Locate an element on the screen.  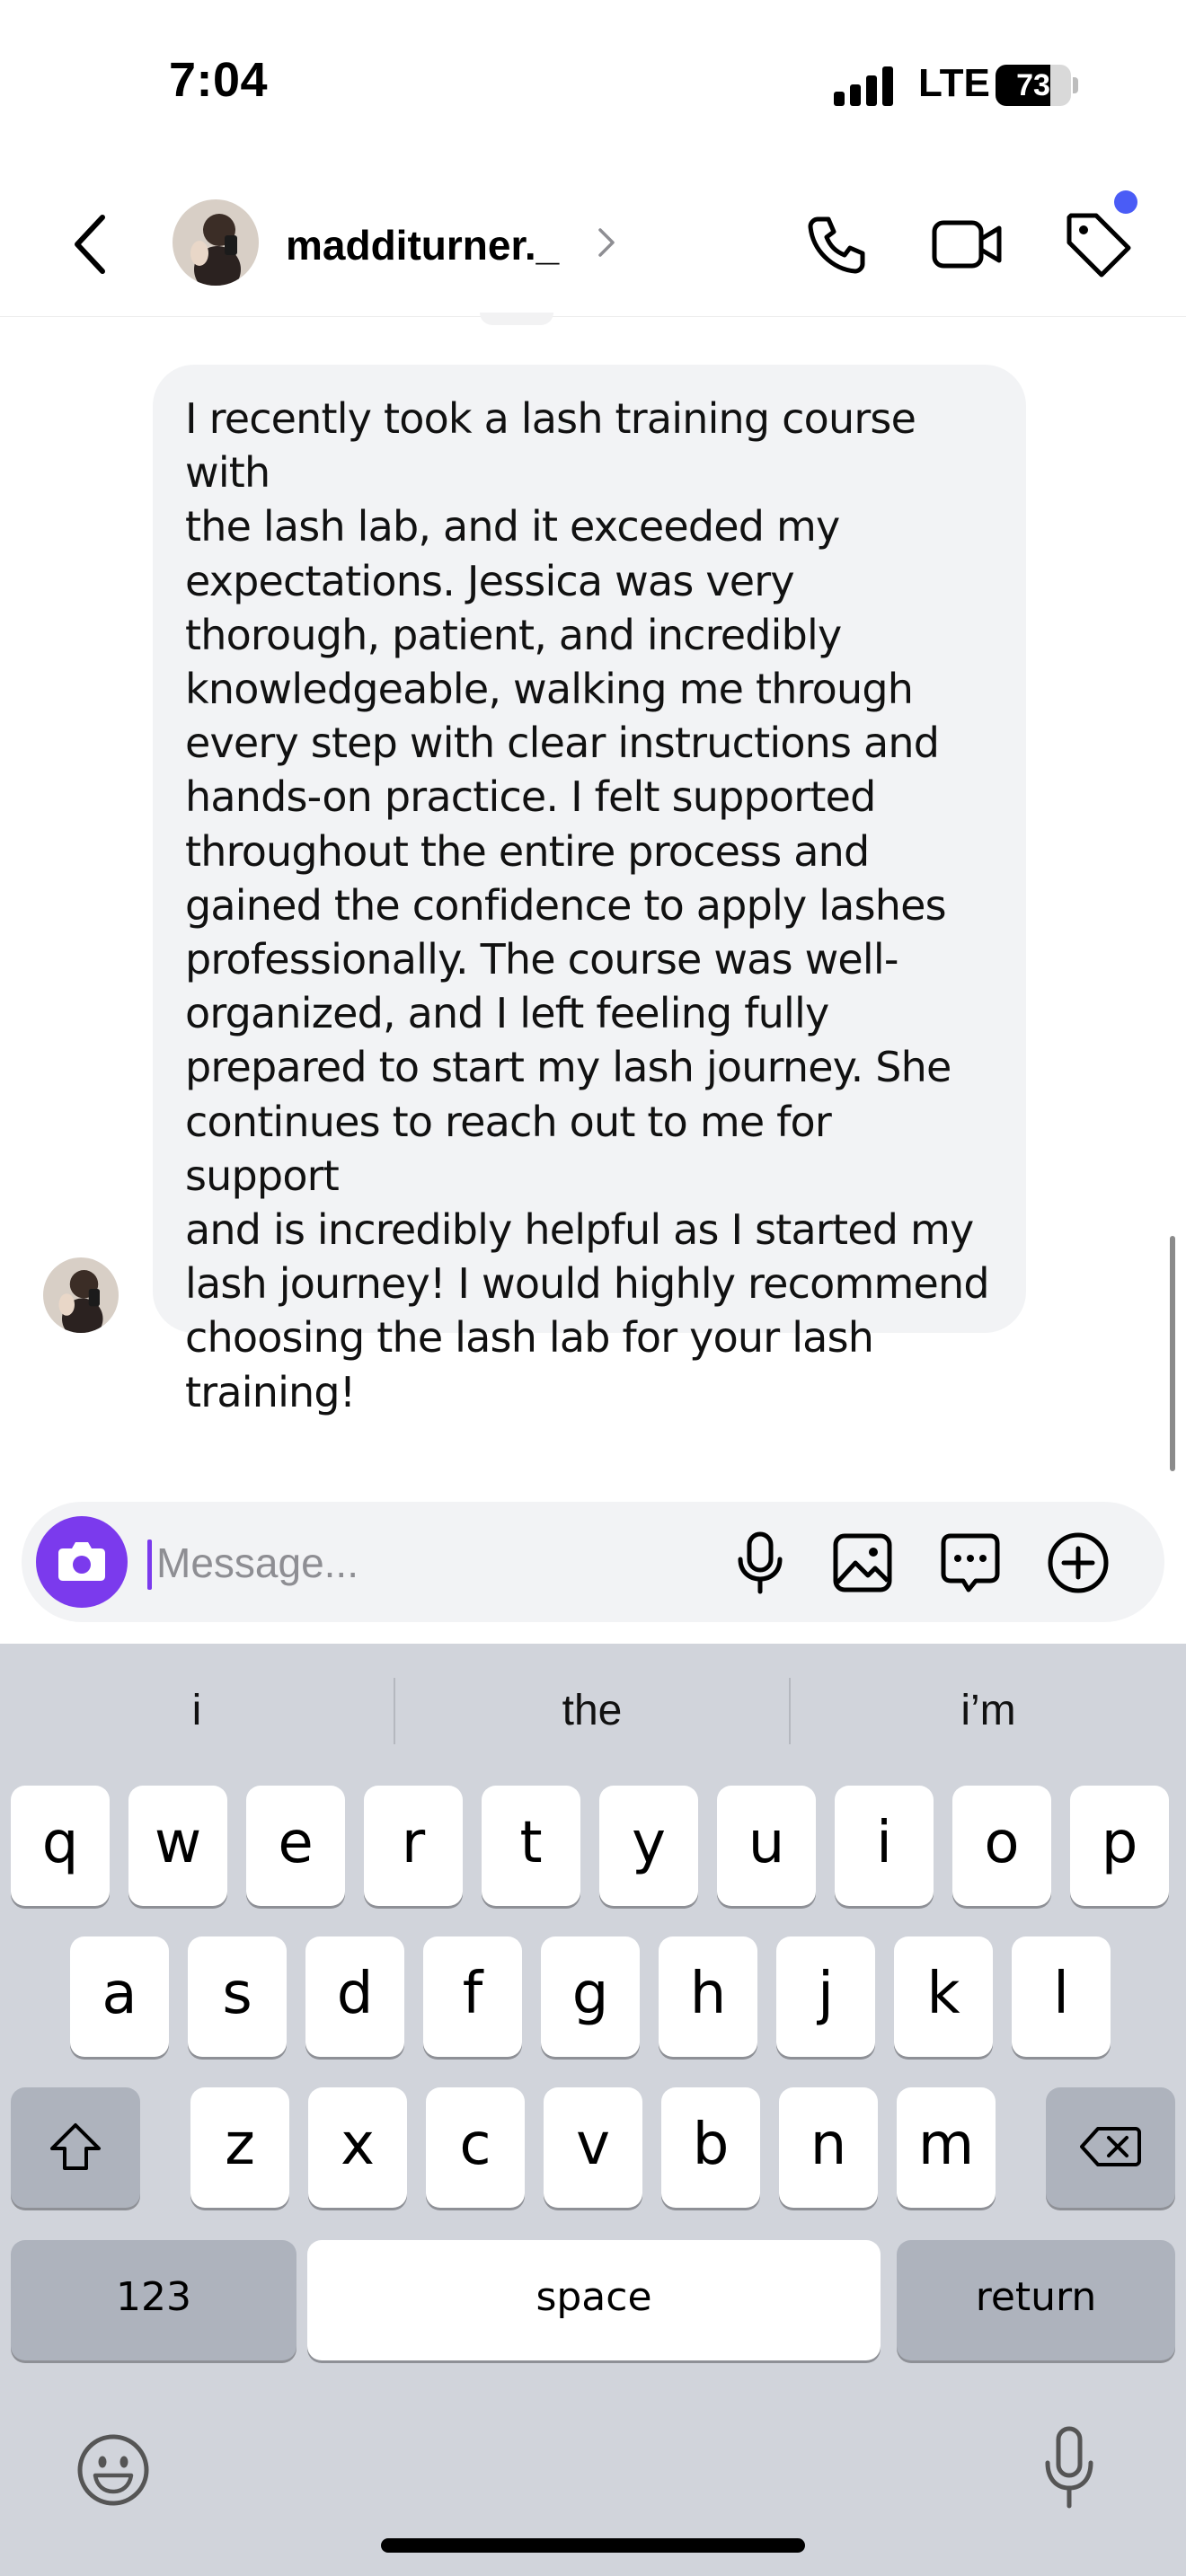
key-s: s is located at coordinates (237, 1997).